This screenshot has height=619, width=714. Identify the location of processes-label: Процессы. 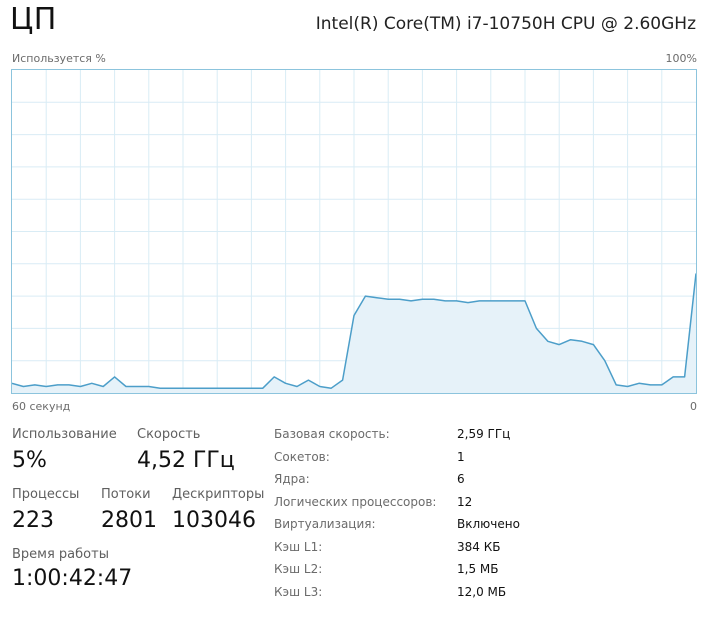
(46, 494).